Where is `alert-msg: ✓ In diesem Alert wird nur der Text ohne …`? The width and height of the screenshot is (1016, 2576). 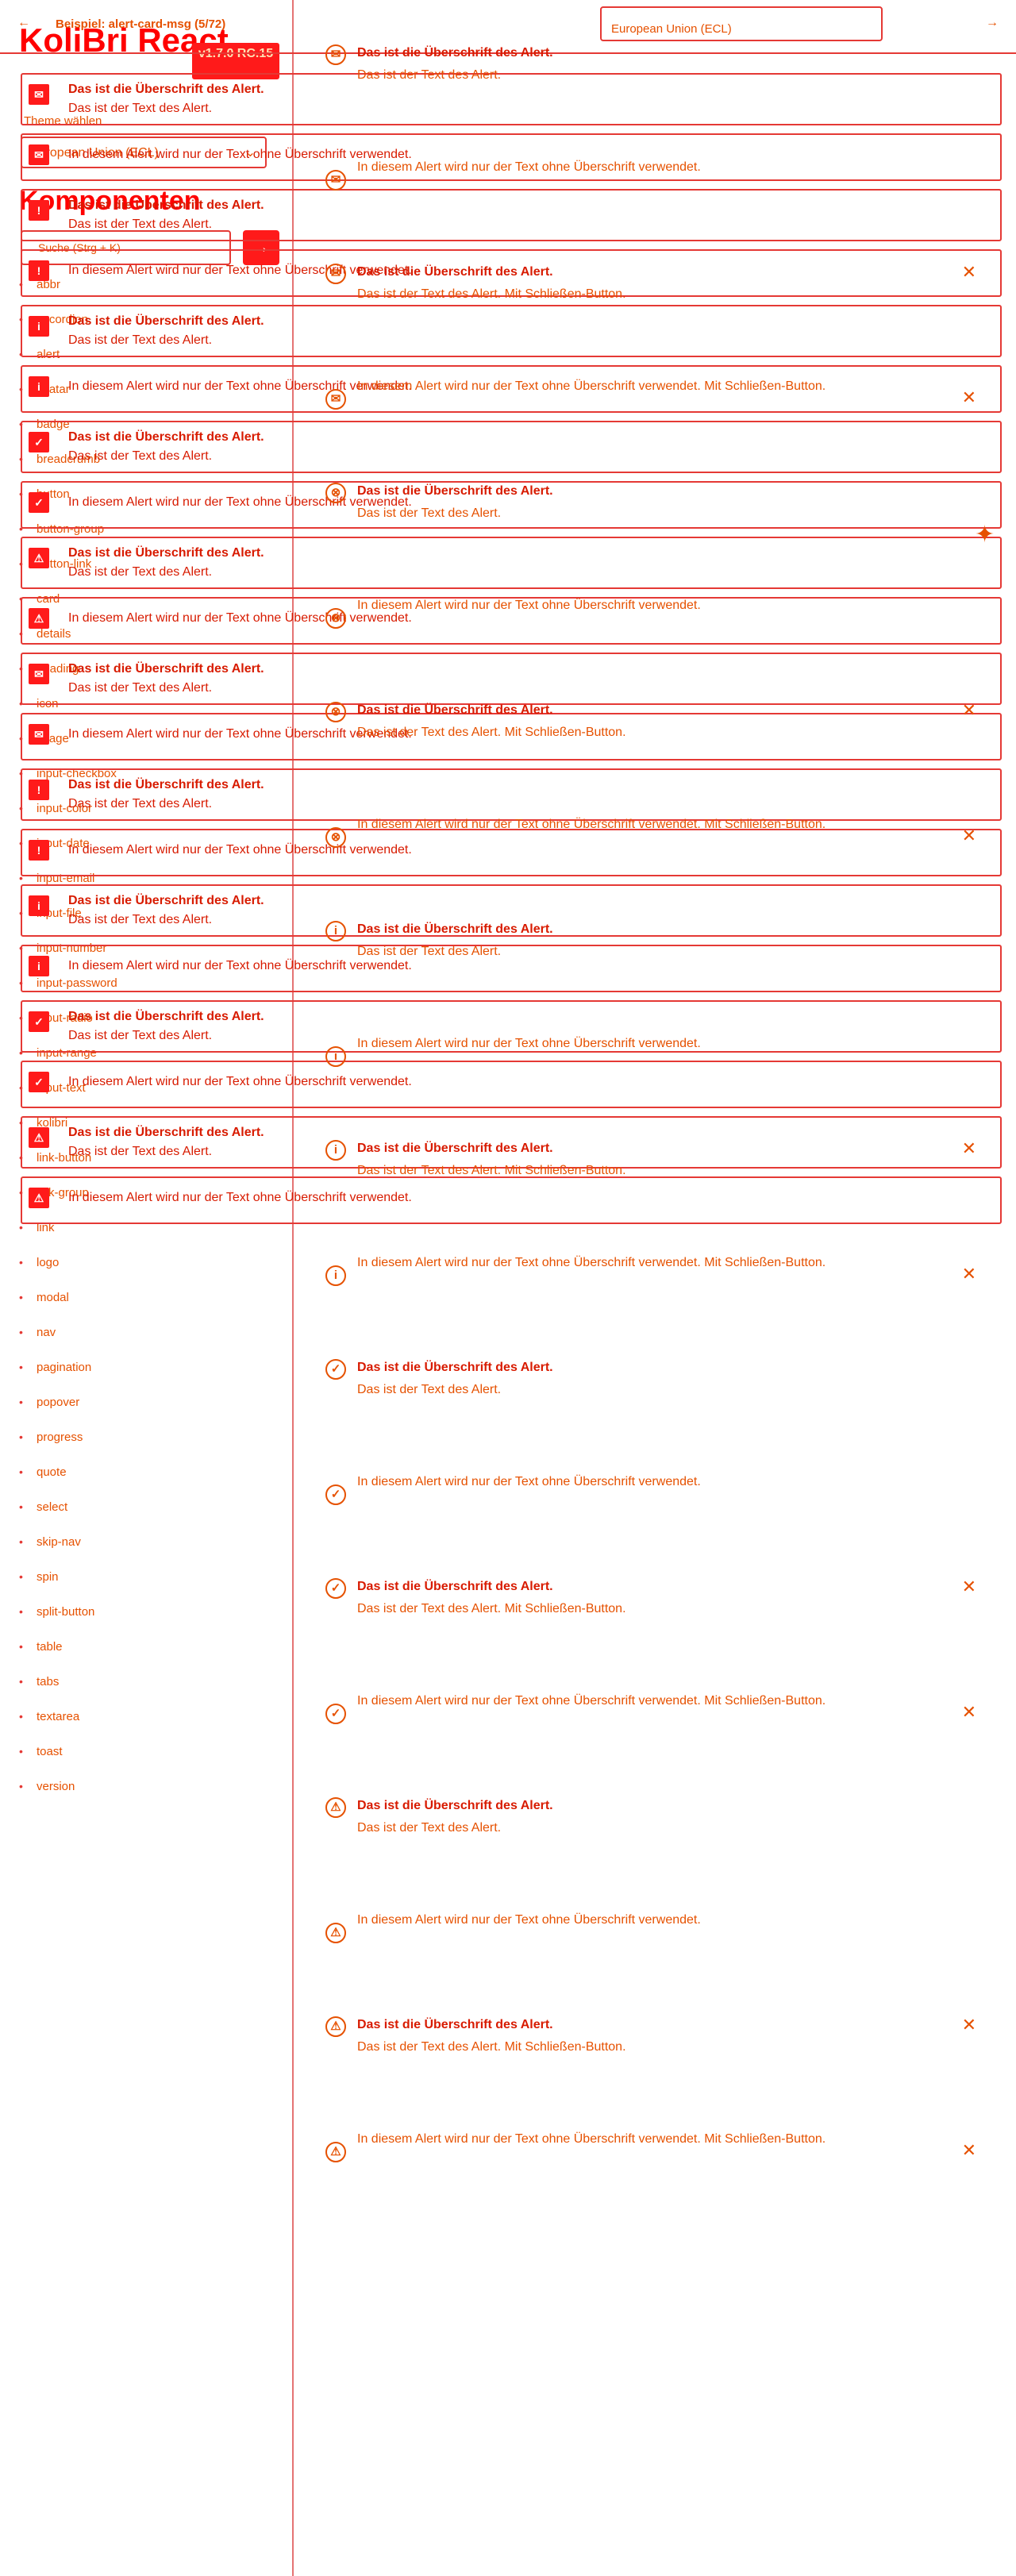
alert-msg: ✓ In diesem Alert wird nur der Text ohne … is located at coordinates (658, 1741).